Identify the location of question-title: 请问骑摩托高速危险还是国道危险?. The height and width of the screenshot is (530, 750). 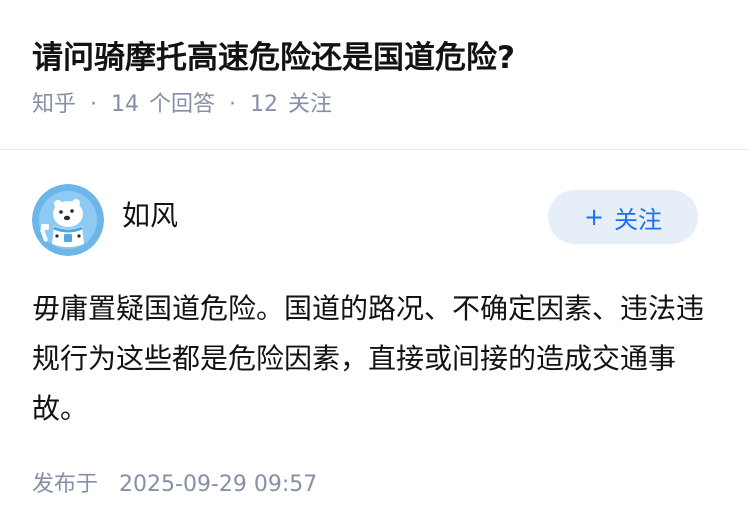
(375, 41).